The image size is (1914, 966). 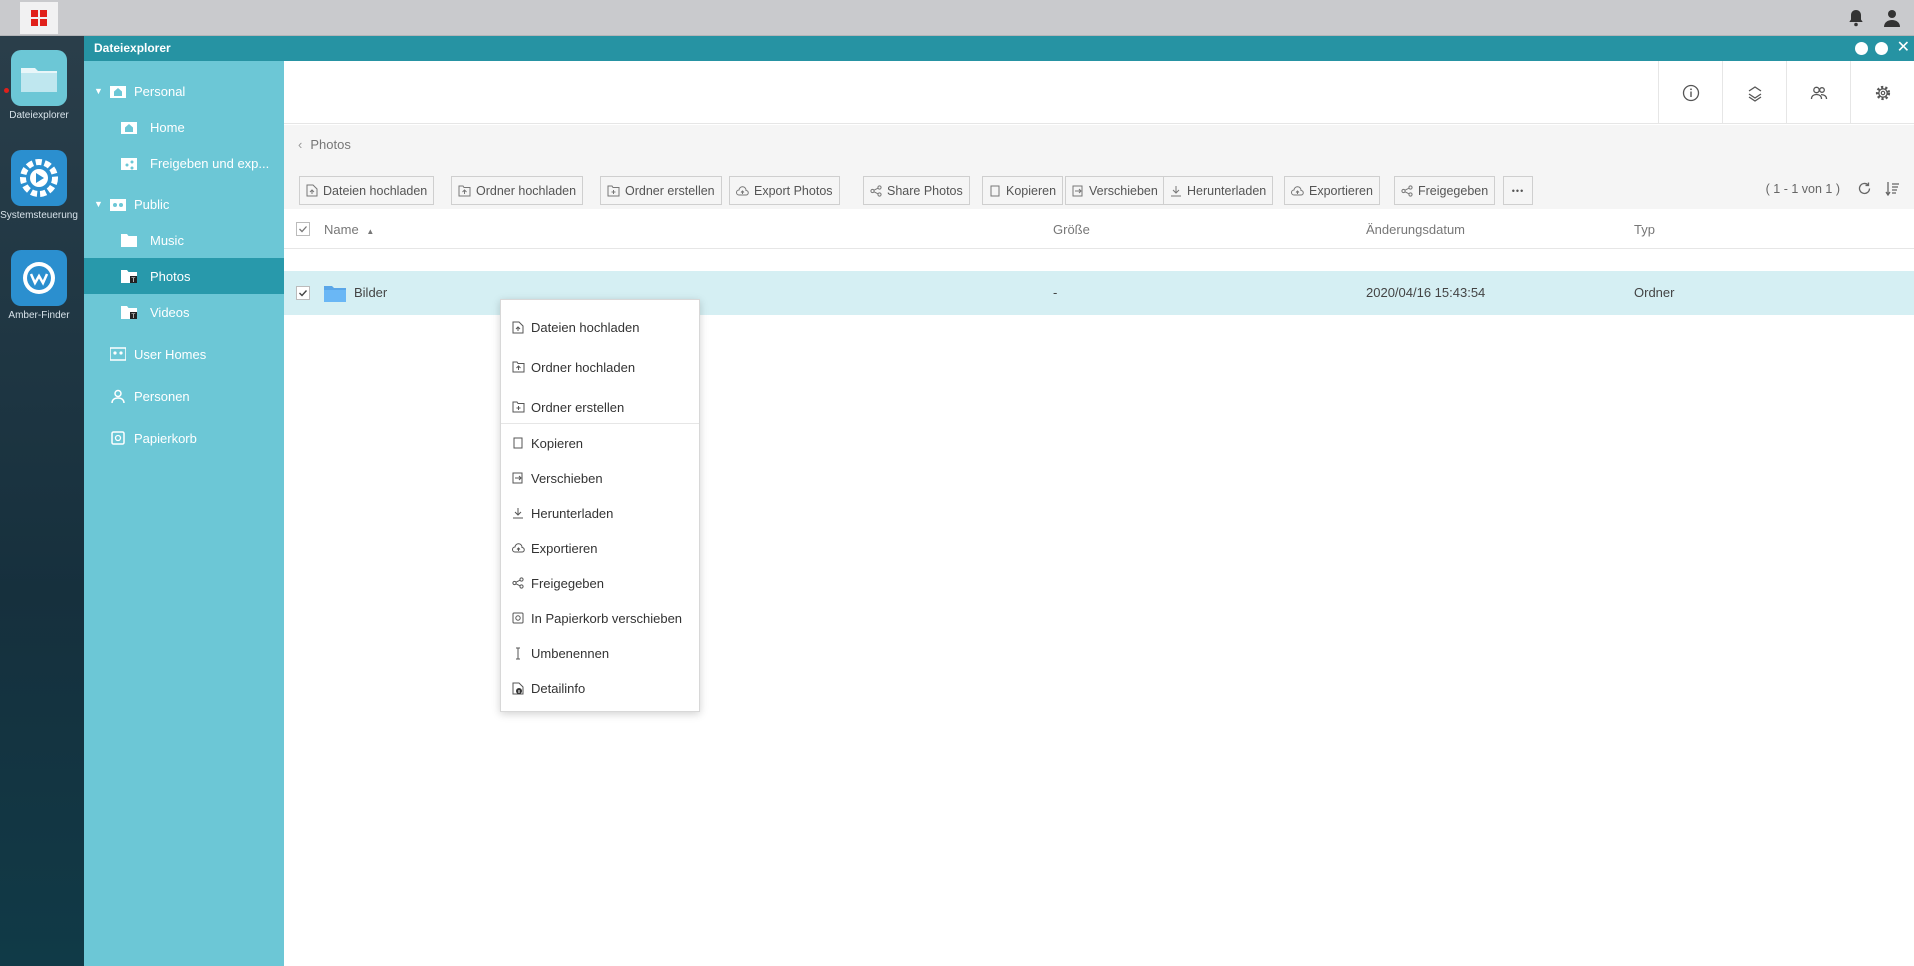 I want to click on sidebar-item-public: ▼ Public, so click(x=184, y=204).